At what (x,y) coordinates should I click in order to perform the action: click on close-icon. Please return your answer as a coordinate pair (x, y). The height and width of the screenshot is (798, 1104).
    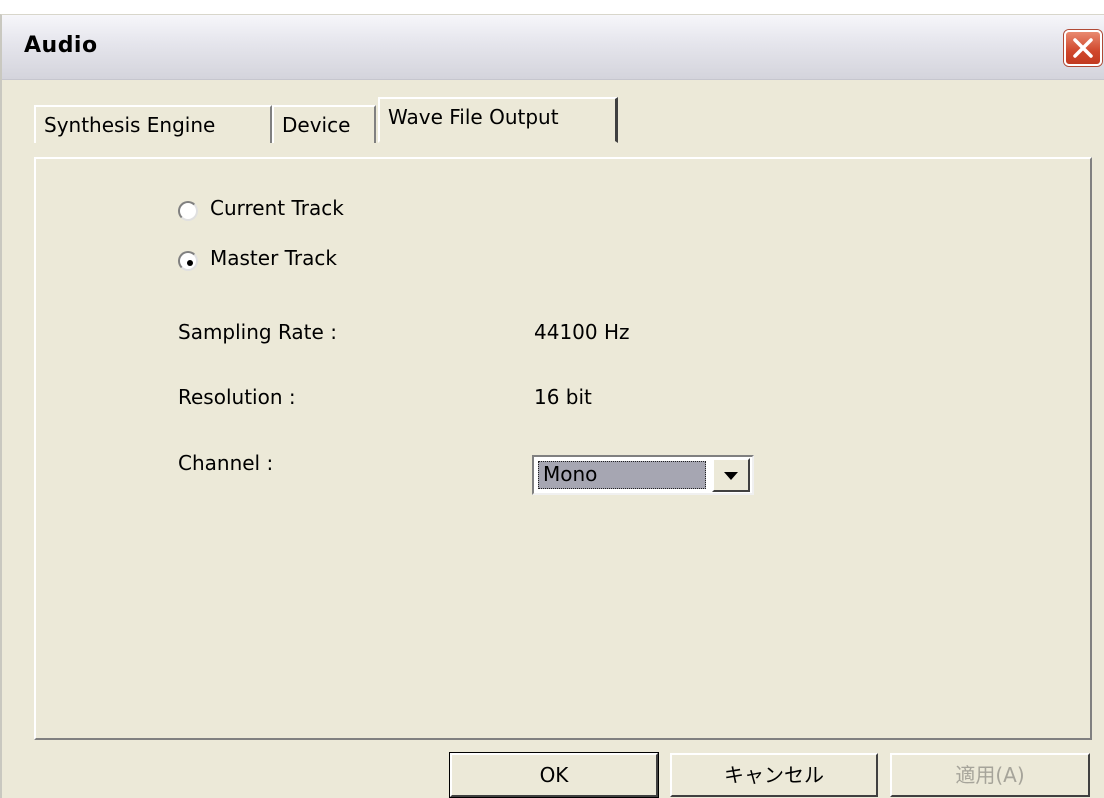
    Looking at the image, I should click on (1083, 48).